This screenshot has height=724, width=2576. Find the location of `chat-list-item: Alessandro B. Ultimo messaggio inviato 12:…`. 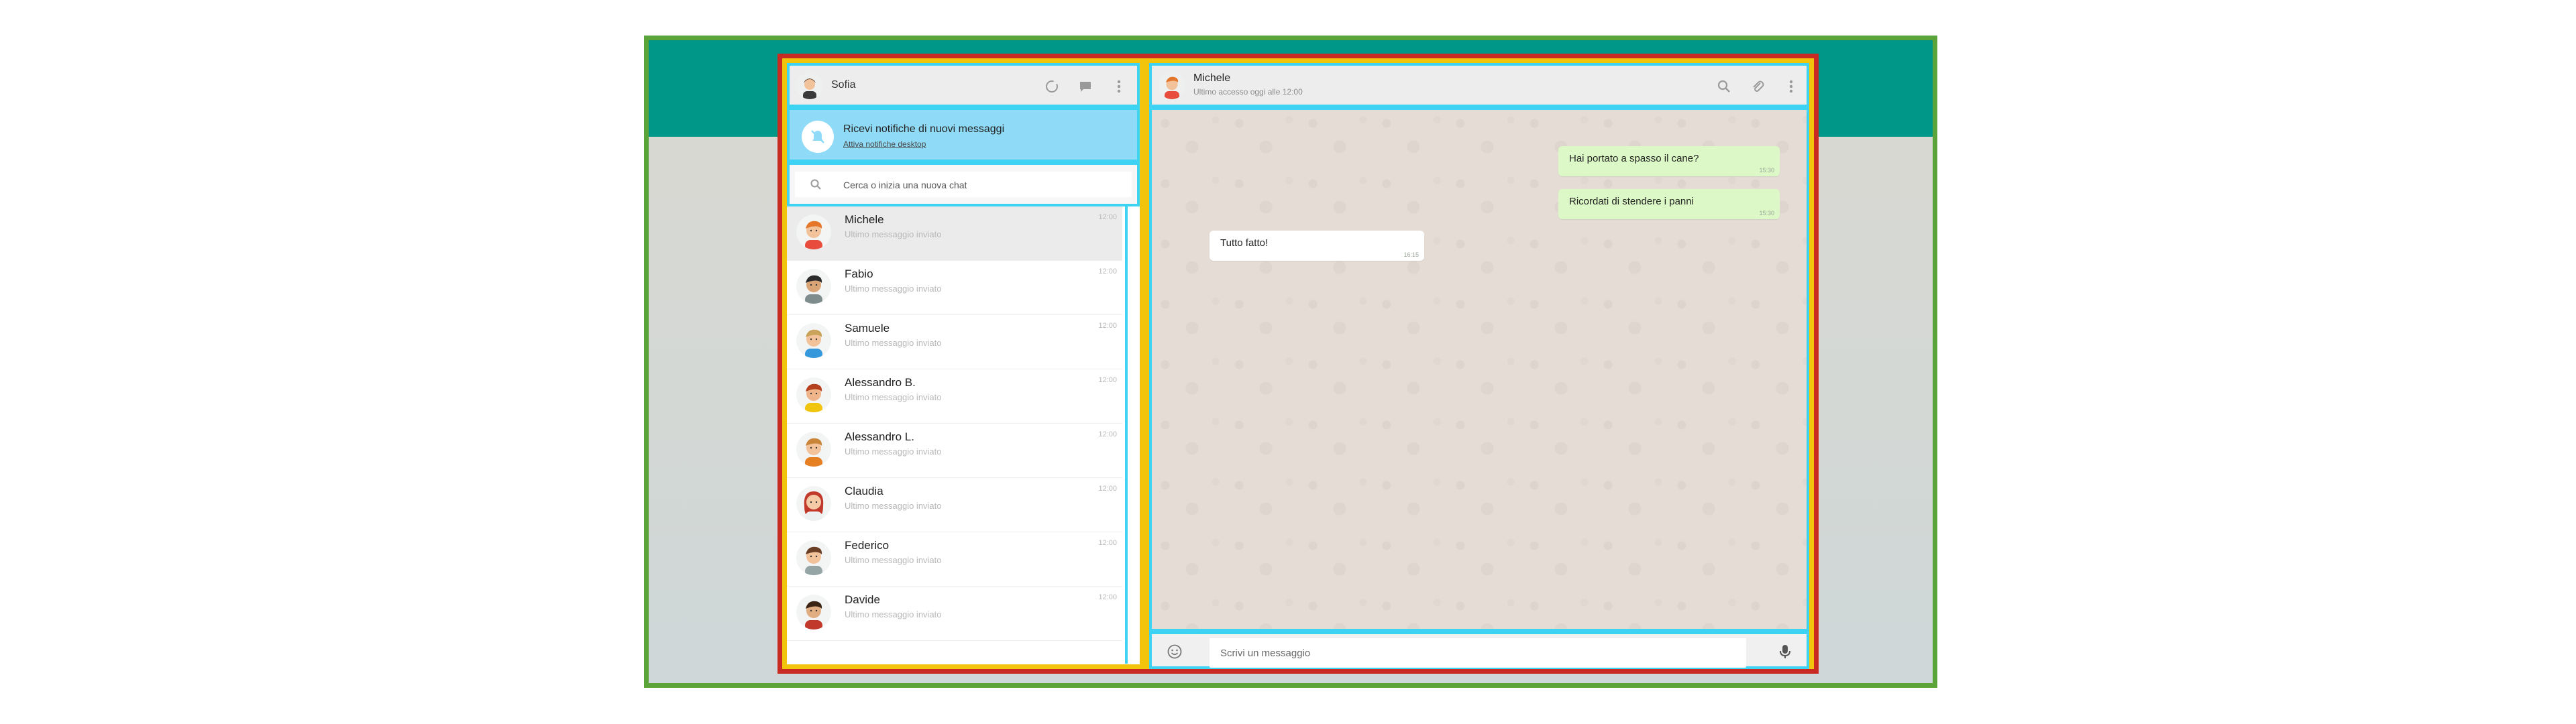

chat-list-item: Alessandro B. Ultimo messaggio inviato 12:… is located at coordinates (954, 397).